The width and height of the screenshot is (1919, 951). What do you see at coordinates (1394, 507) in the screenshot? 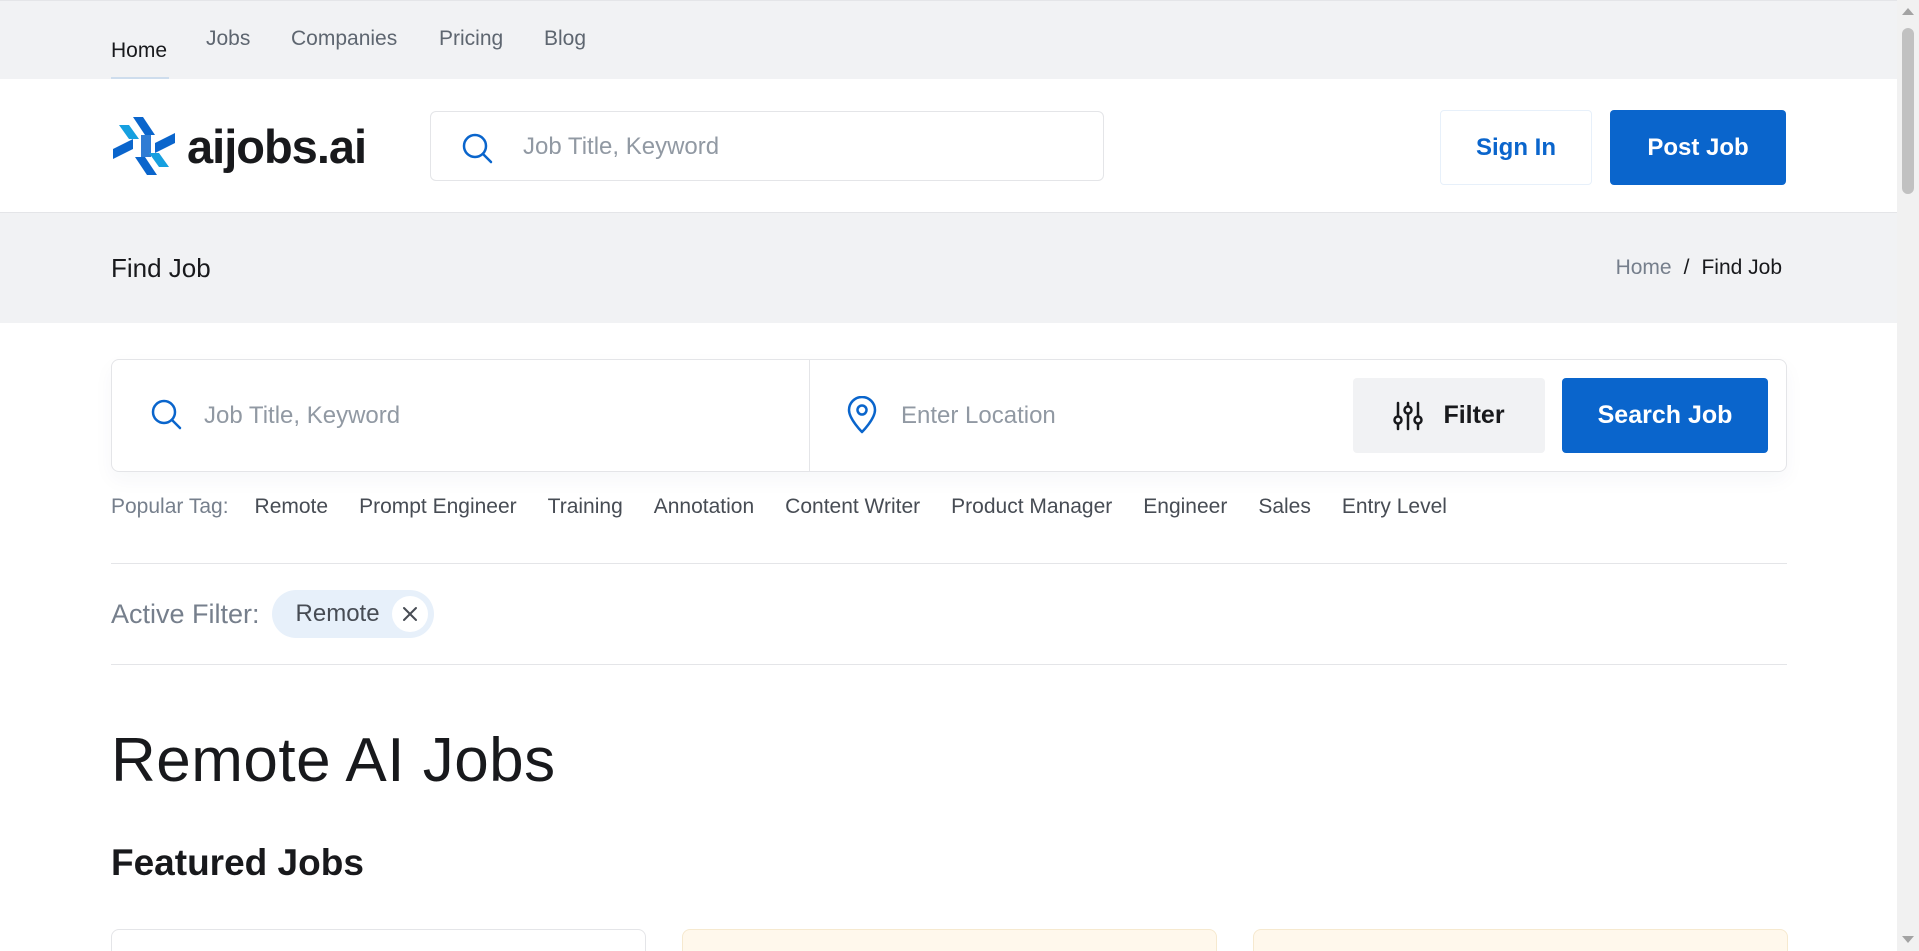
I see `popular-tag: Entry Level` at bounding box center [1394, 507].